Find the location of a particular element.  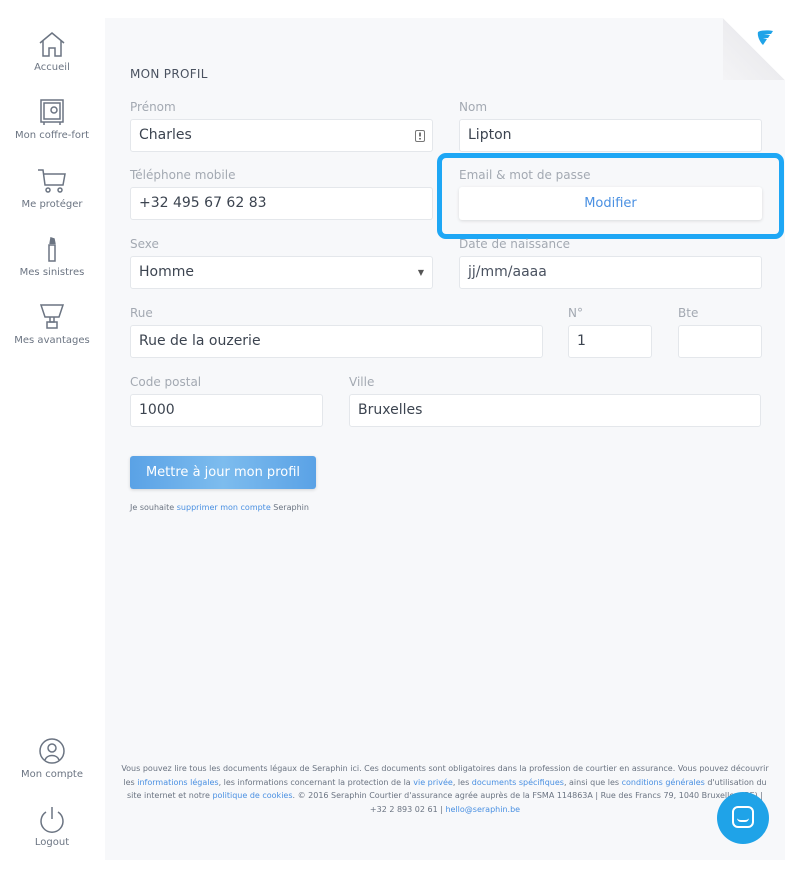

cart-icon is located at coordinates (52, 181).